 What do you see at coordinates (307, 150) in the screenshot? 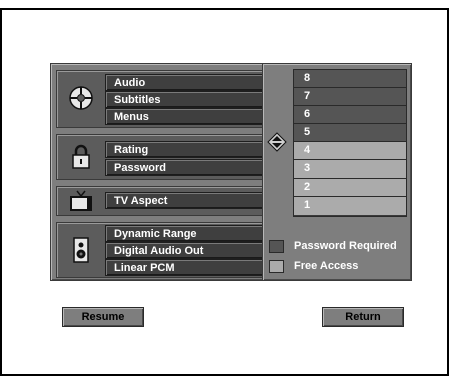
I see `rating-level-label: 4` at bounding box center [307, 150].